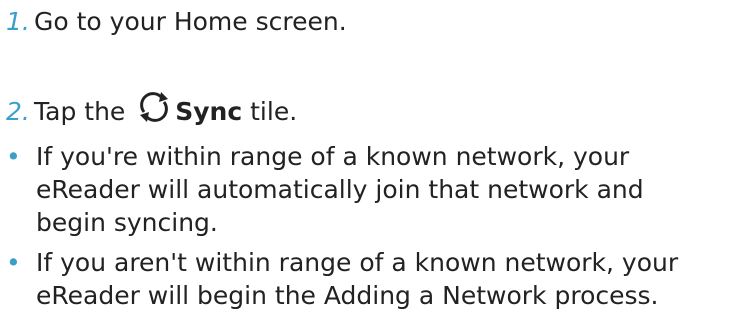 The width and height of the screenshot is (736, 328). I want to click on step-text: Go to your Home screen., so click(190, 21).